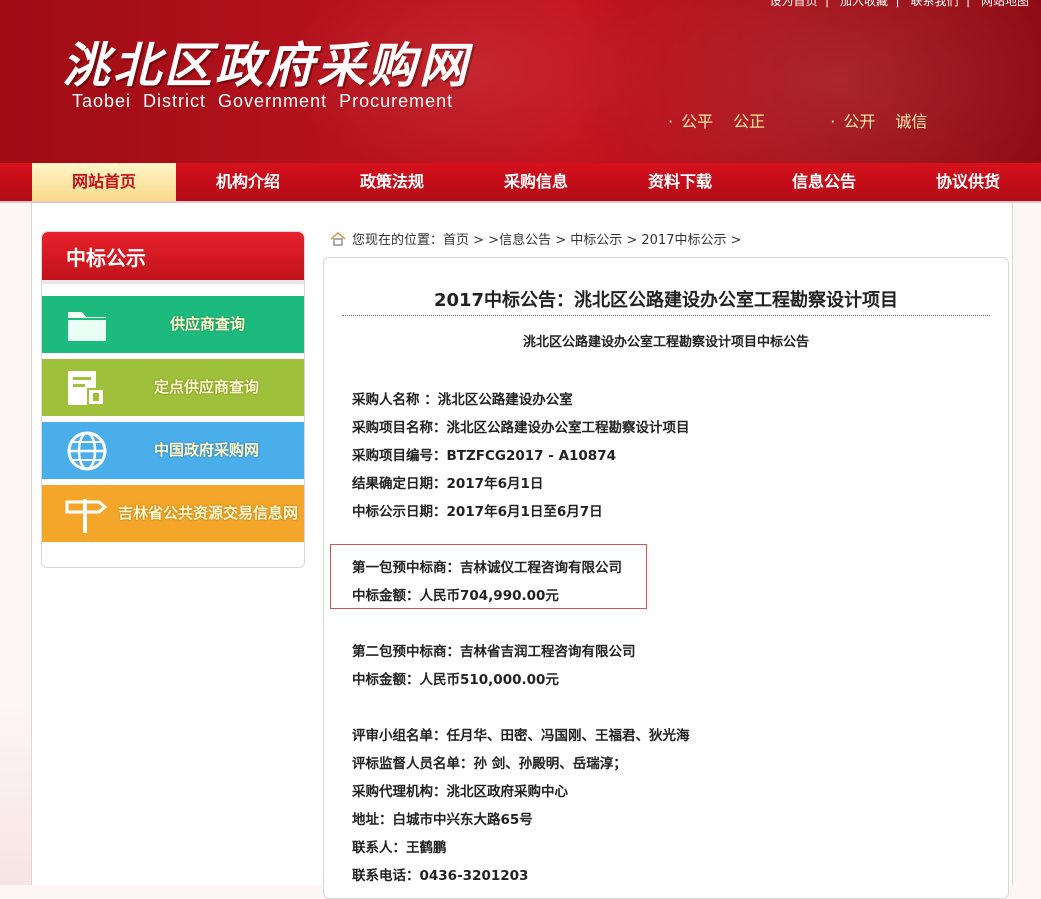  What do you see at coordinates (208, 324) in the screenshot?
I see `tile-label: 供应商查询` at bounding box center [208, 324].